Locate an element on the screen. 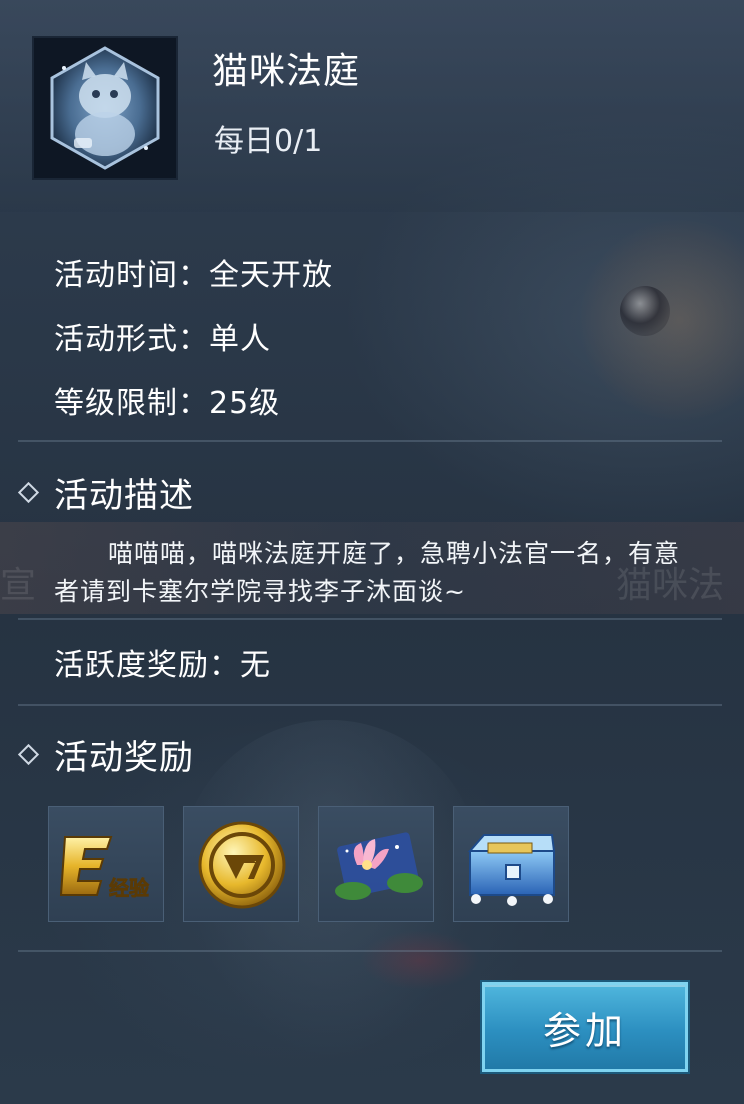 Image resolution: width=744 pixels, height=1104 pixels. activity-icon is located at coordinates (105, 108).